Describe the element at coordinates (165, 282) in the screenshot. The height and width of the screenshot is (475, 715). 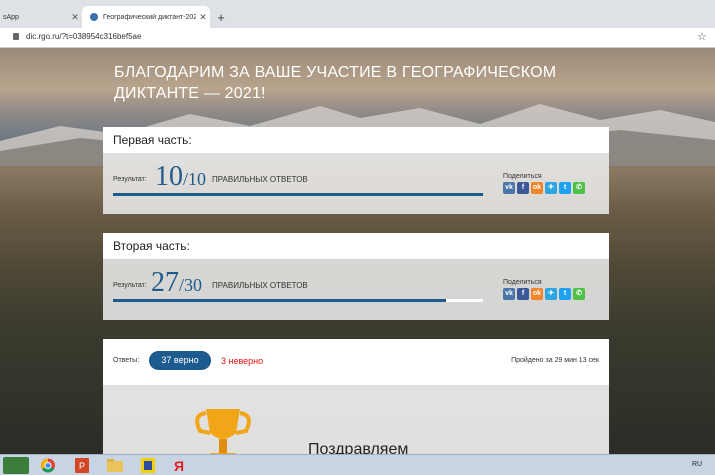
I see `score-value: 27` at that location.